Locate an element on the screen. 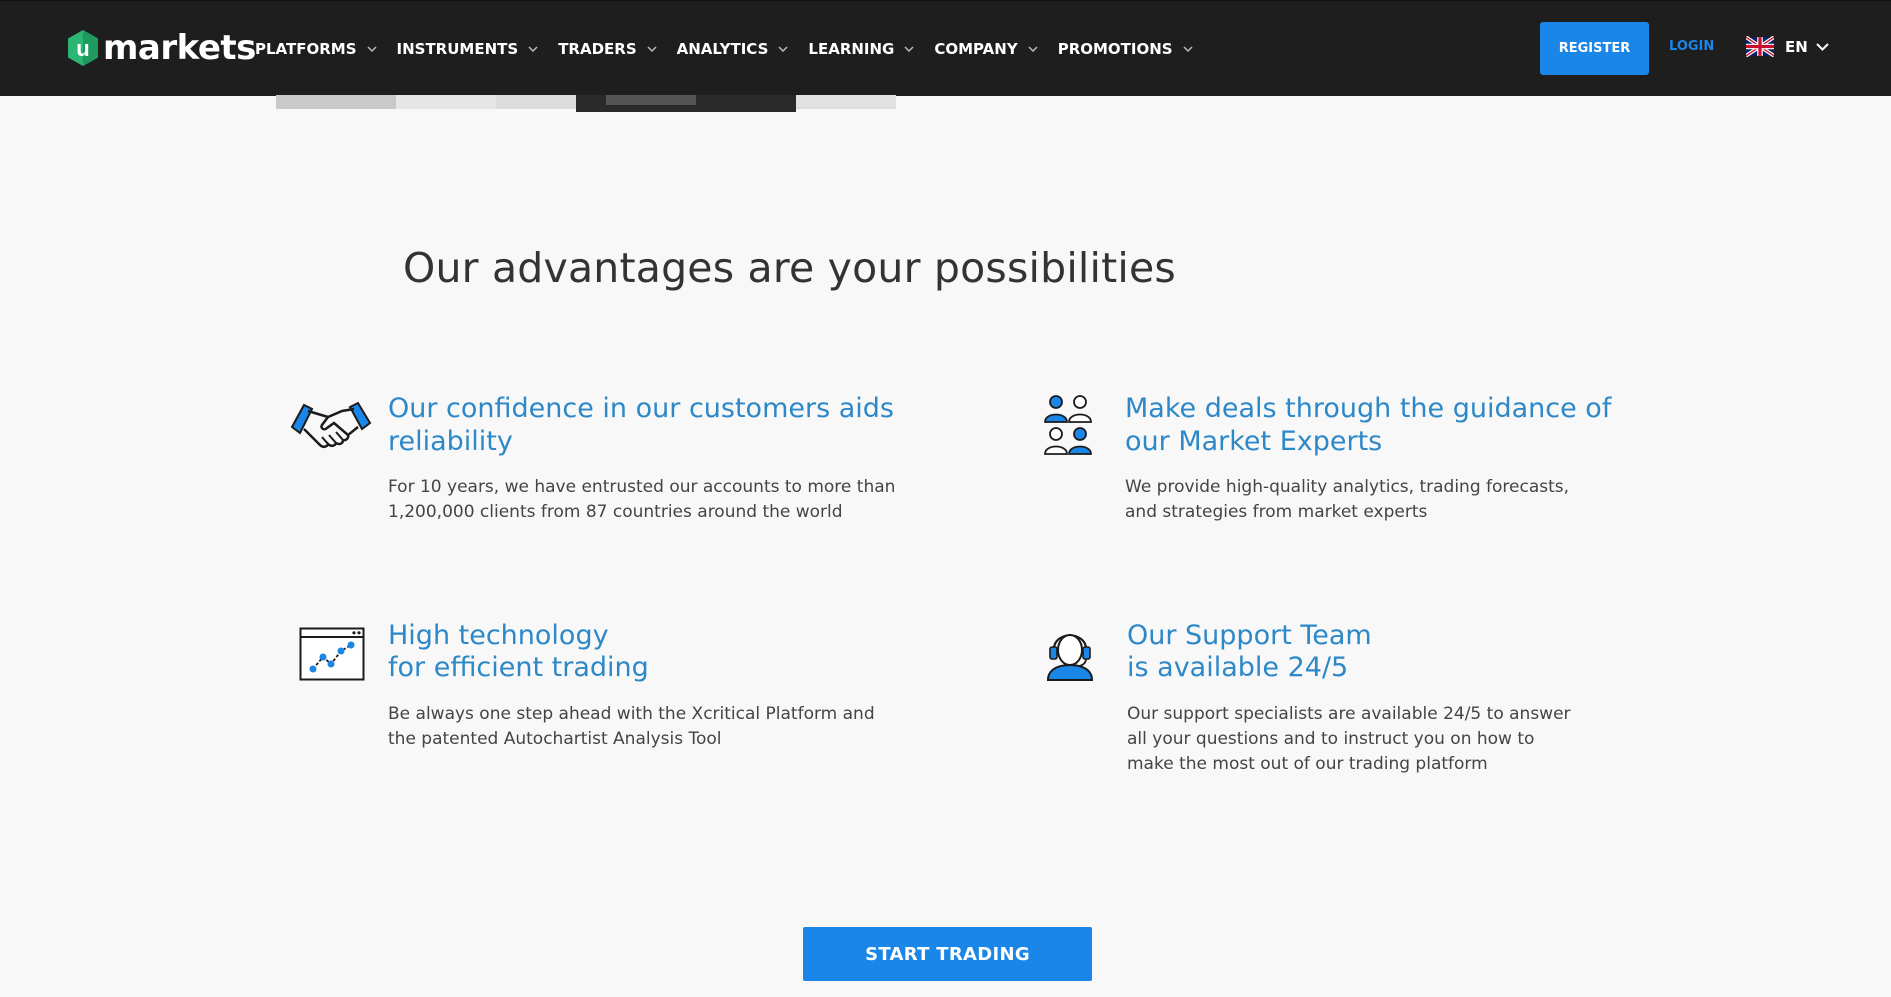  nav-label: COMPANY is located at coordinates (976, 48).